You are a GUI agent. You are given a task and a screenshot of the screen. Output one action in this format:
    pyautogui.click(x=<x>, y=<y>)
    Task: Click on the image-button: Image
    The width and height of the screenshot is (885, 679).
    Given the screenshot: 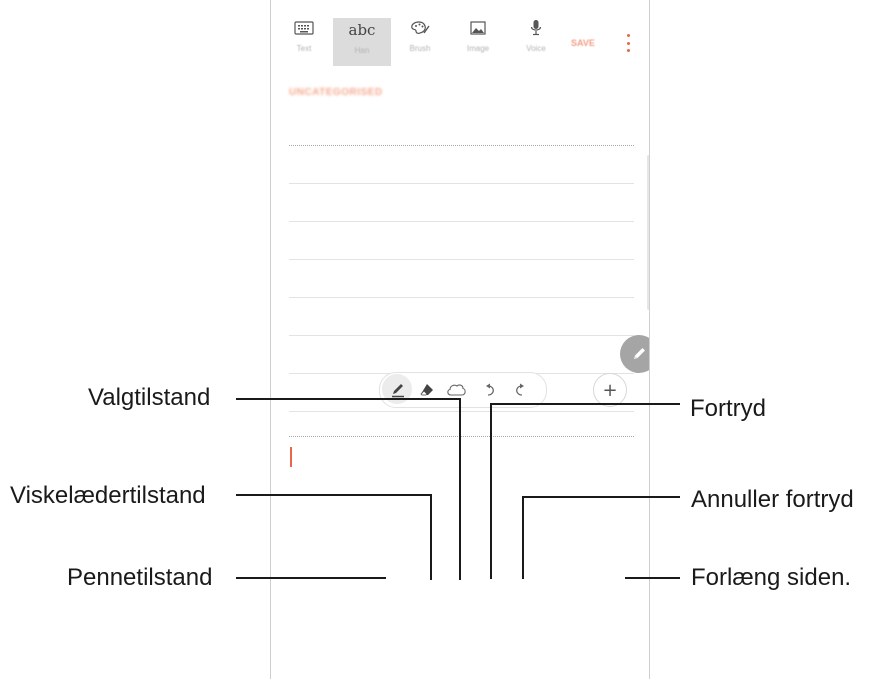 What is the action you would take?
    pyautogui.click(x=478, y=40)
    